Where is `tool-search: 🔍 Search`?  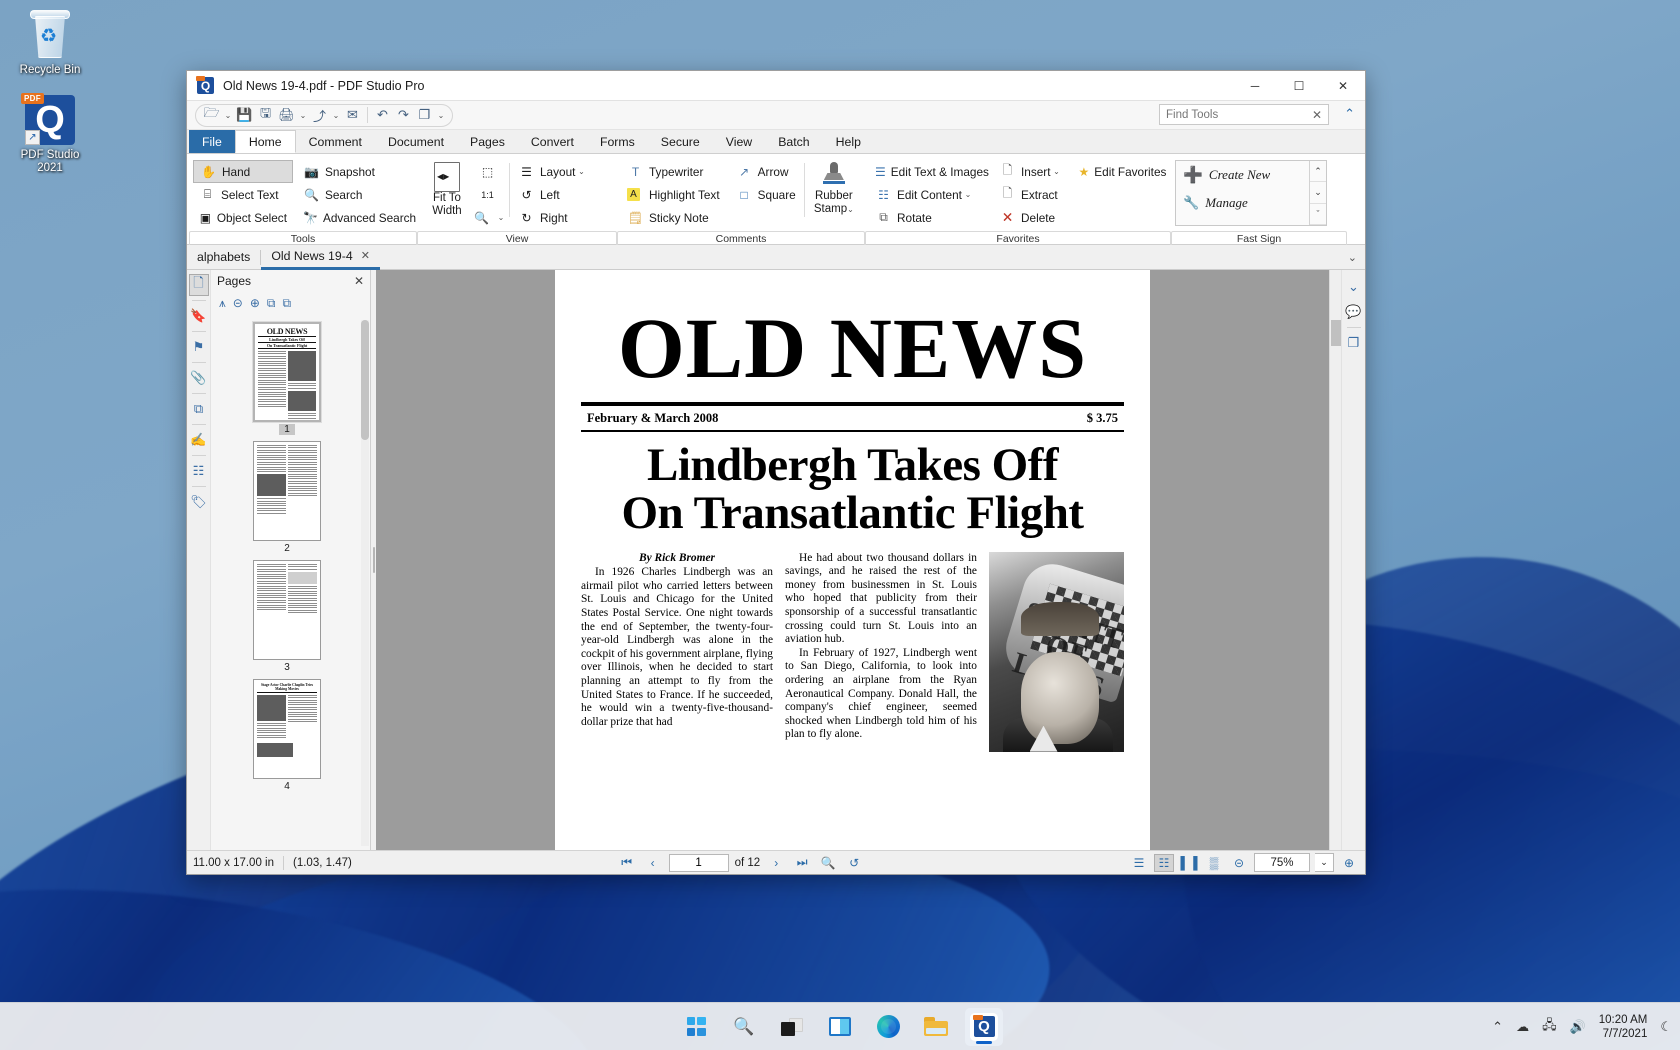
tool-search: 🔍 Search is located at coordinates (358, 194).